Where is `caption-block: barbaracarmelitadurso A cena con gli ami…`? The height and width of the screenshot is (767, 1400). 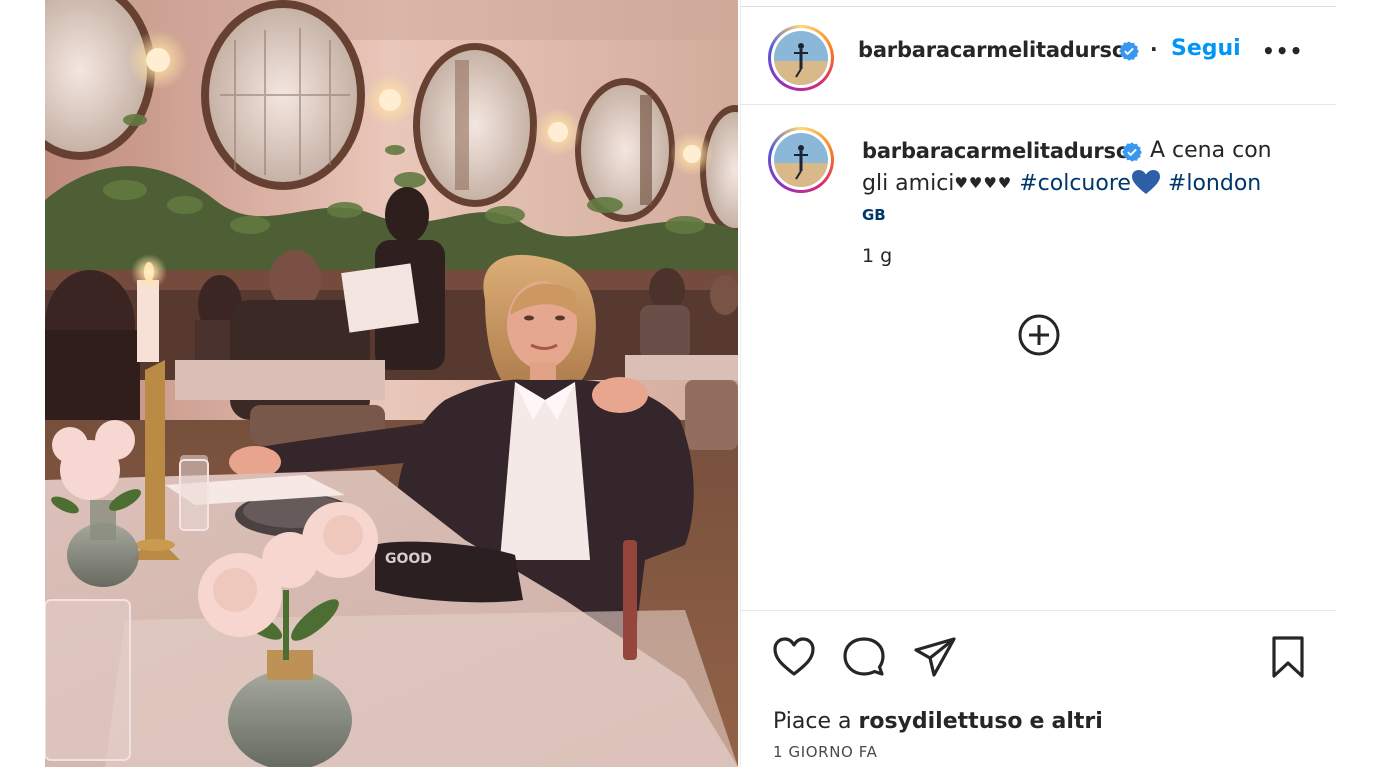
caption-block: barbaracarmelitadurso A cena con gli ami… is located at coordinates (1038, 205).